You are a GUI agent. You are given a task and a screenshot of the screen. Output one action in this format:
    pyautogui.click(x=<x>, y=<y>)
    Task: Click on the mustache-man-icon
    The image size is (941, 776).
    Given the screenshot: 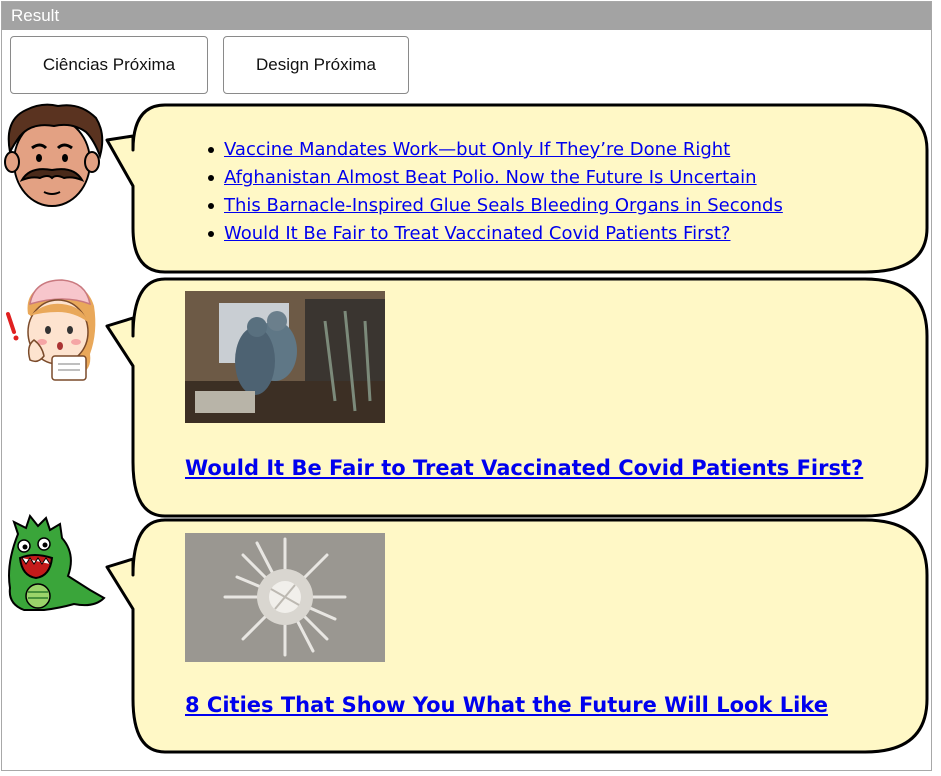 What is the action you would take?
    pyautogui.click(x=55, y=156)
    